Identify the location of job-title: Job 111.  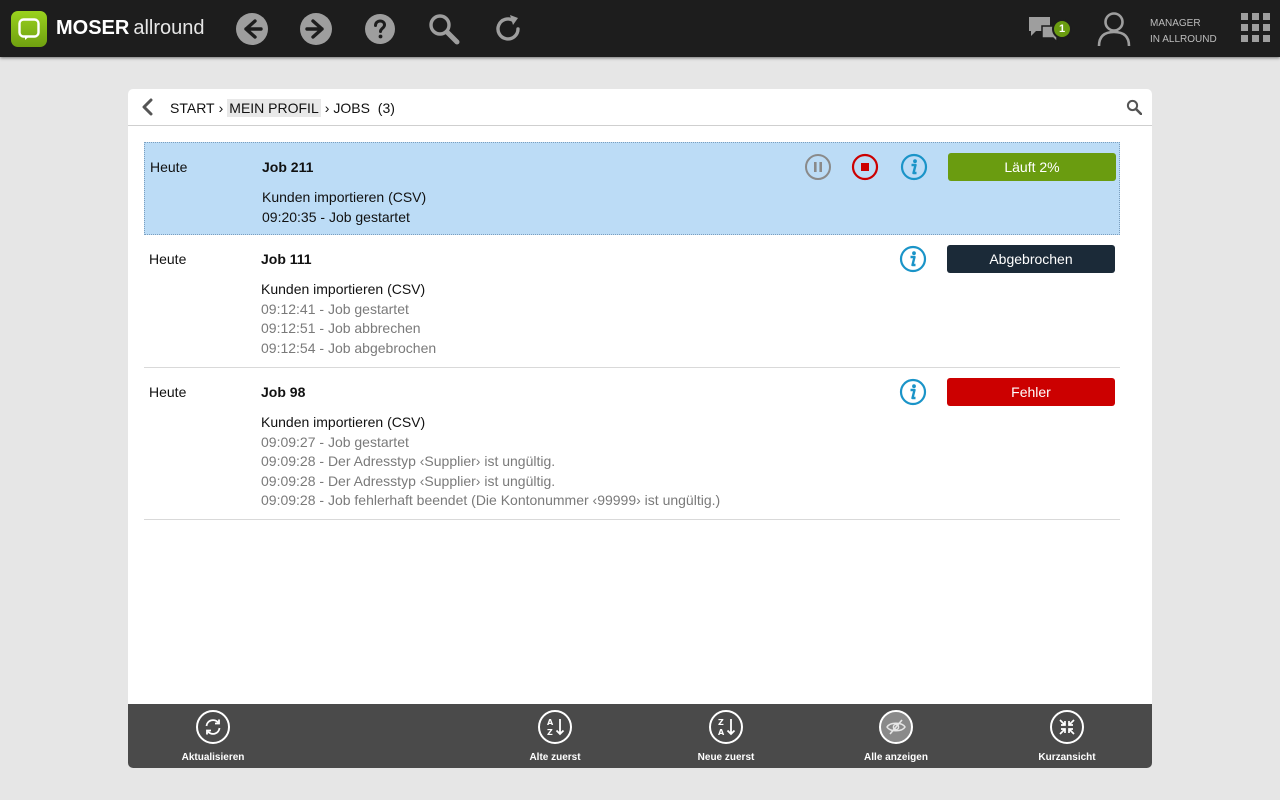
(286, 259).